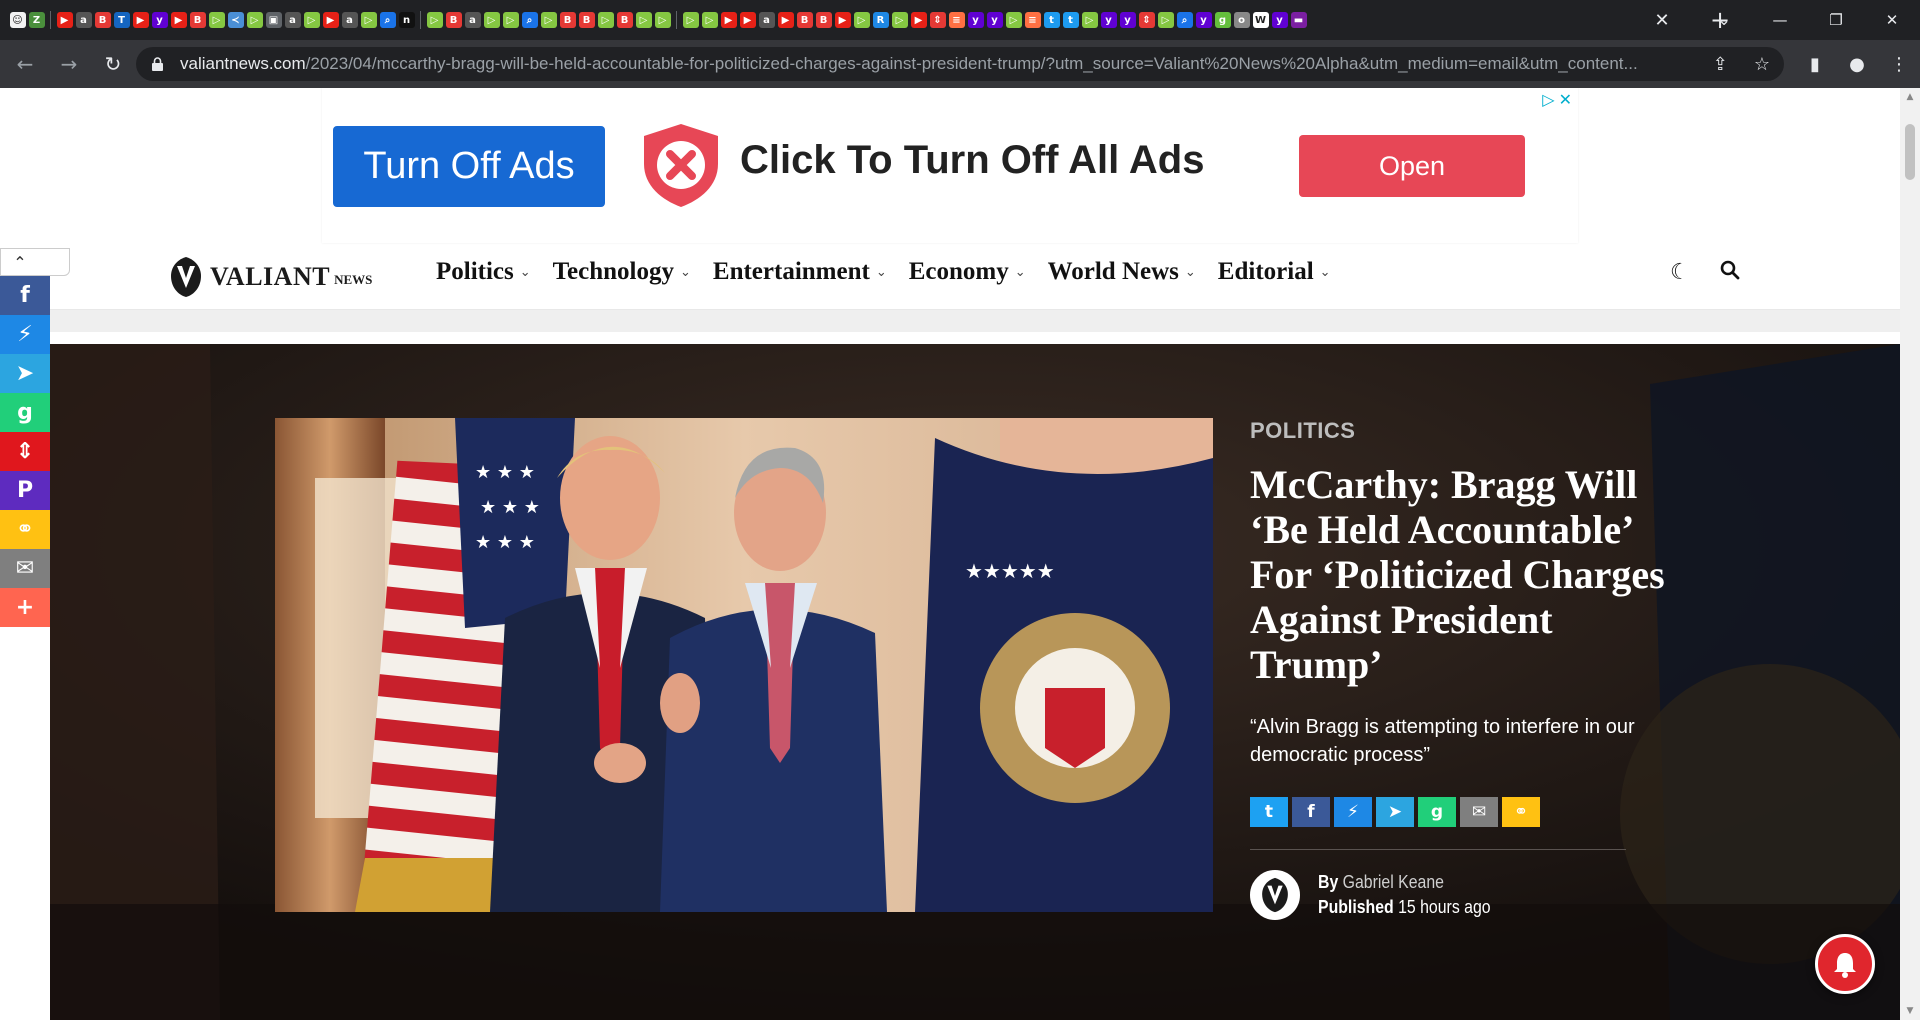 The image size is (1920, 1020). I want to click on zh-icon: Z, so click(36, 20).